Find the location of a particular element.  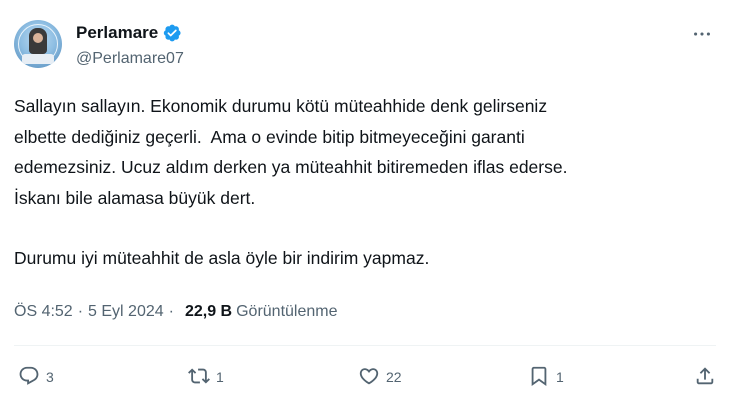

like-count: 22 is located at coordinates (394, 377).